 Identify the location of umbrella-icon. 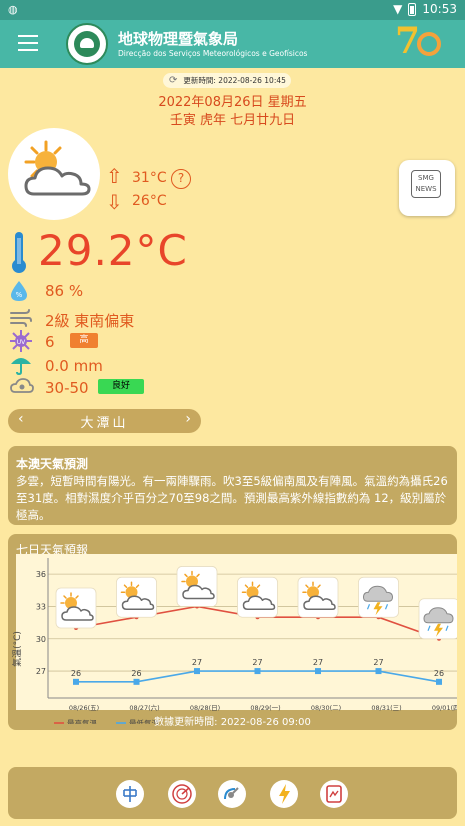
(21, 366).